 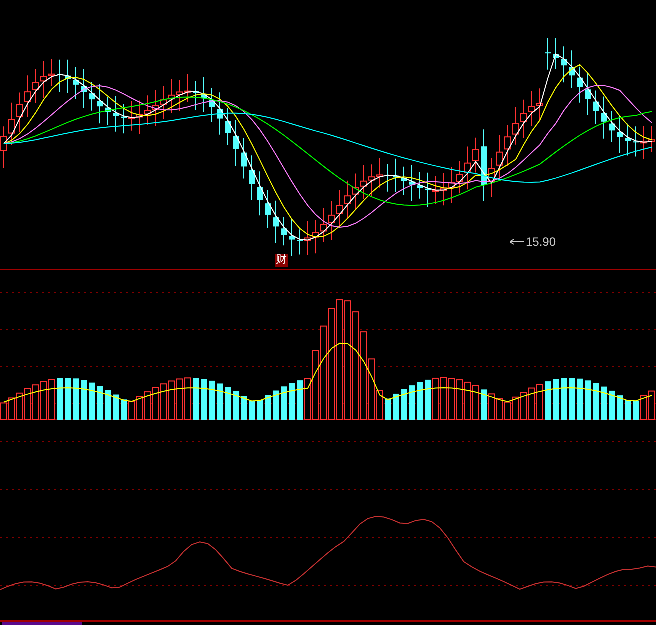 I want to click on event-badge: 财, so click(x=281, y=260).